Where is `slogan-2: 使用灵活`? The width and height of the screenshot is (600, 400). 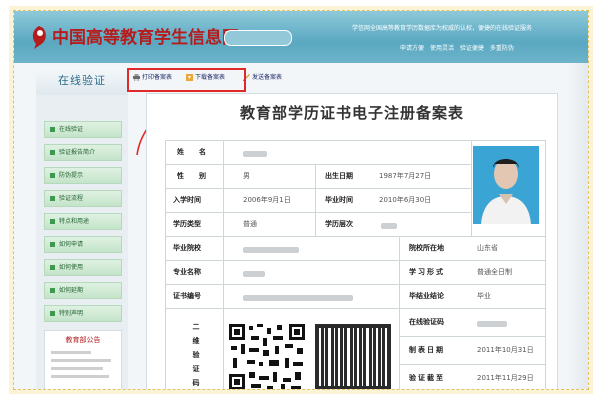 slogan-2: 使用灵活 is located at coordinates (441, 48).